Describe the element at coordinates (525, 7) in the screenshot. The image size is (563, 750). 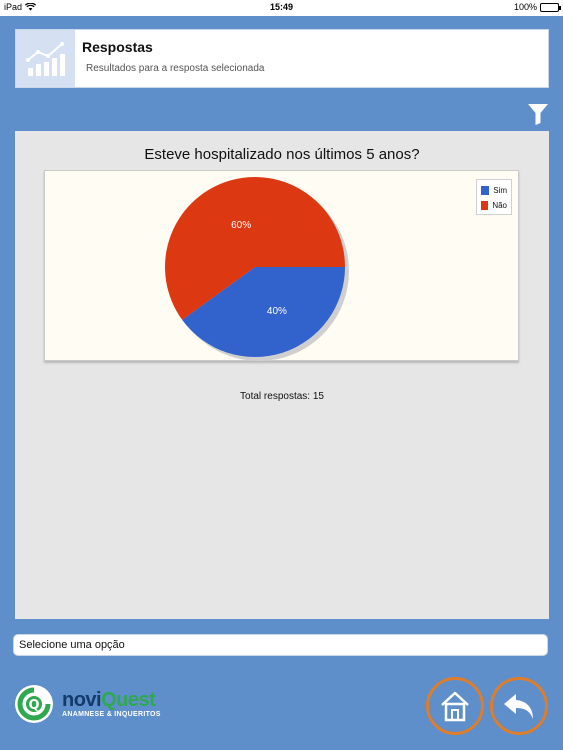
I see `battery-percent: 100%` at that location.